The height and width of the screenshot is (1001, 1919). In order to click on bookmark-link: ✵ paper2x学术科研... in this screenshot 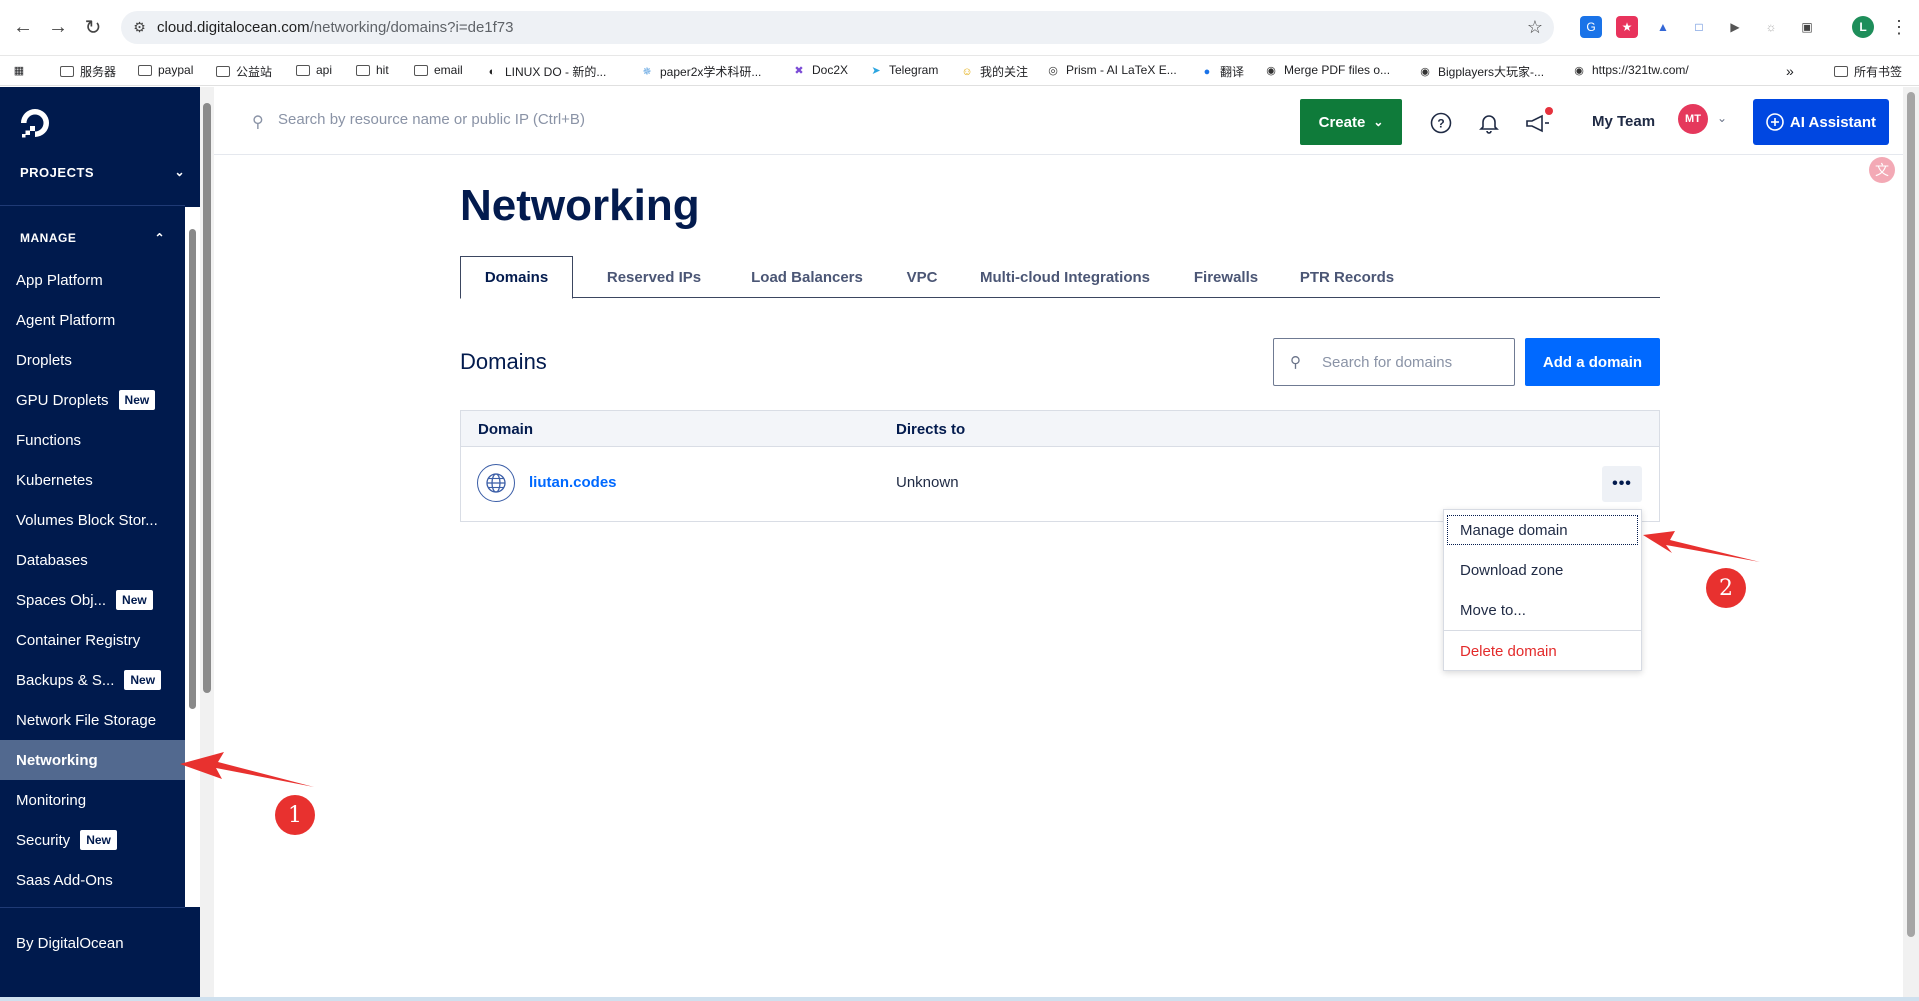, I will do `click(700, 71)`.